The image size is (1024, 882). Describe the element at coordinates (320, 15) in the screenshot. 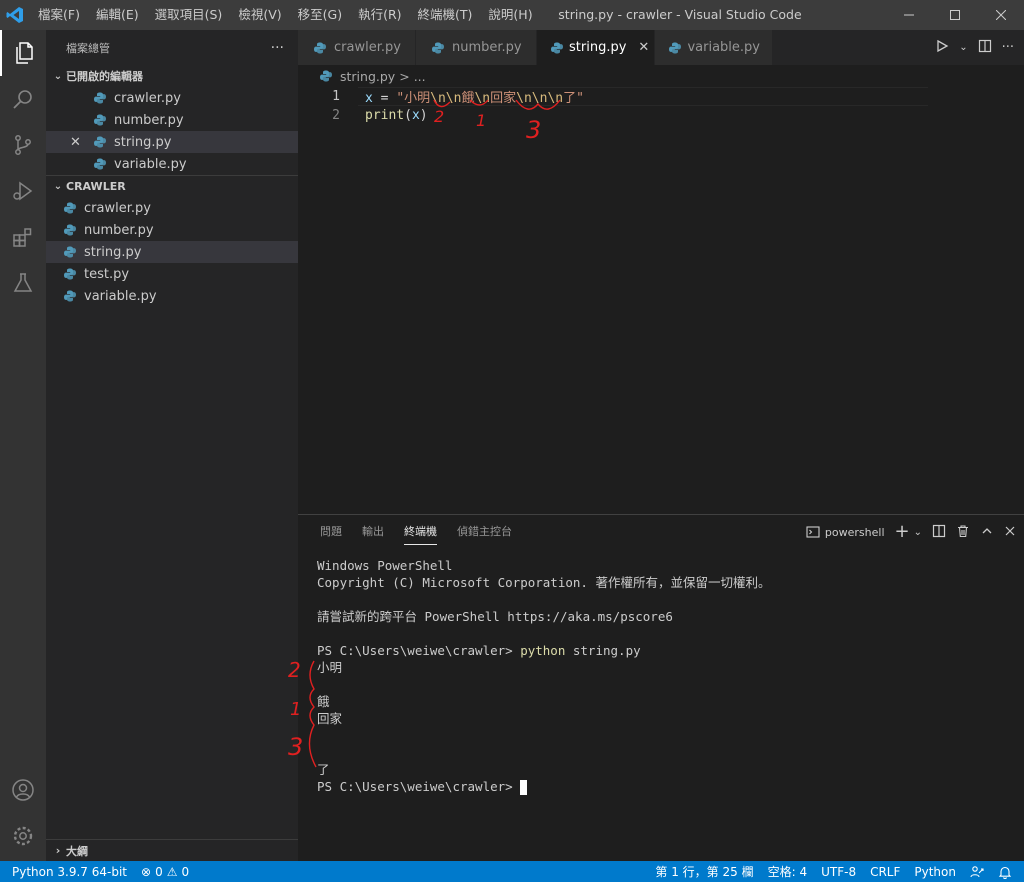

I see `menu-go: 移至(G)` at that location.